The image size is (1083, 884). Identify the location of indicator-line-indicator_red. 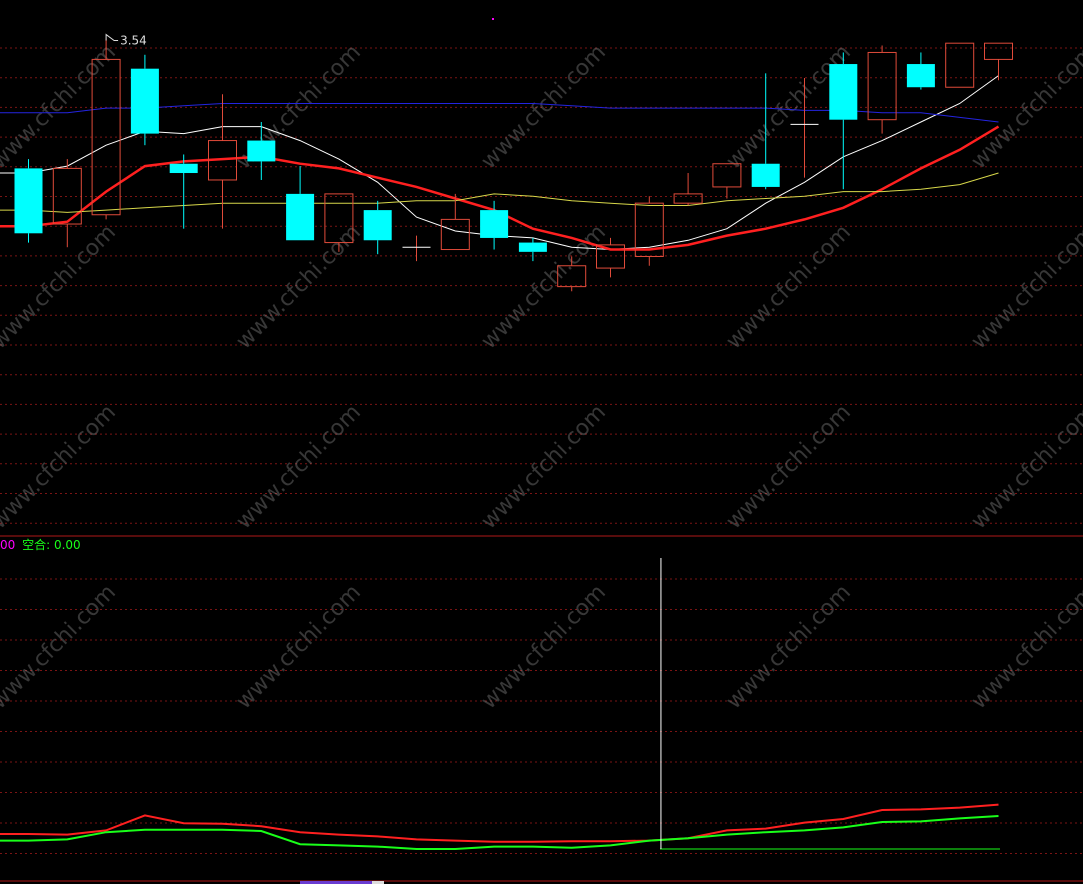
(499, 823).